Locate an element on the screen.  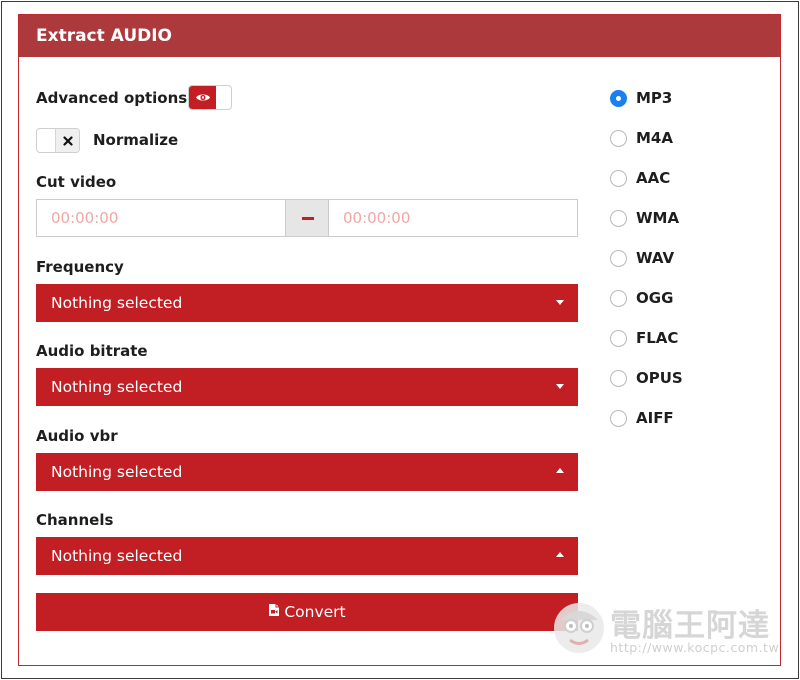
channels-value: Nothing selected is located at coordinates (117, 556).